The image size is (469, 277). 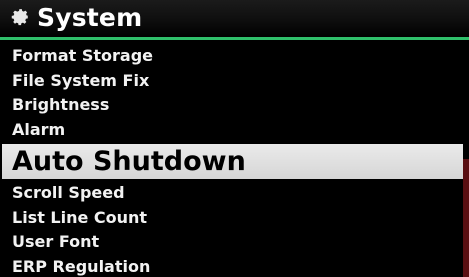 I want to click on menu-item-list-line-count: List Line Count, so click(x=234, y=218).